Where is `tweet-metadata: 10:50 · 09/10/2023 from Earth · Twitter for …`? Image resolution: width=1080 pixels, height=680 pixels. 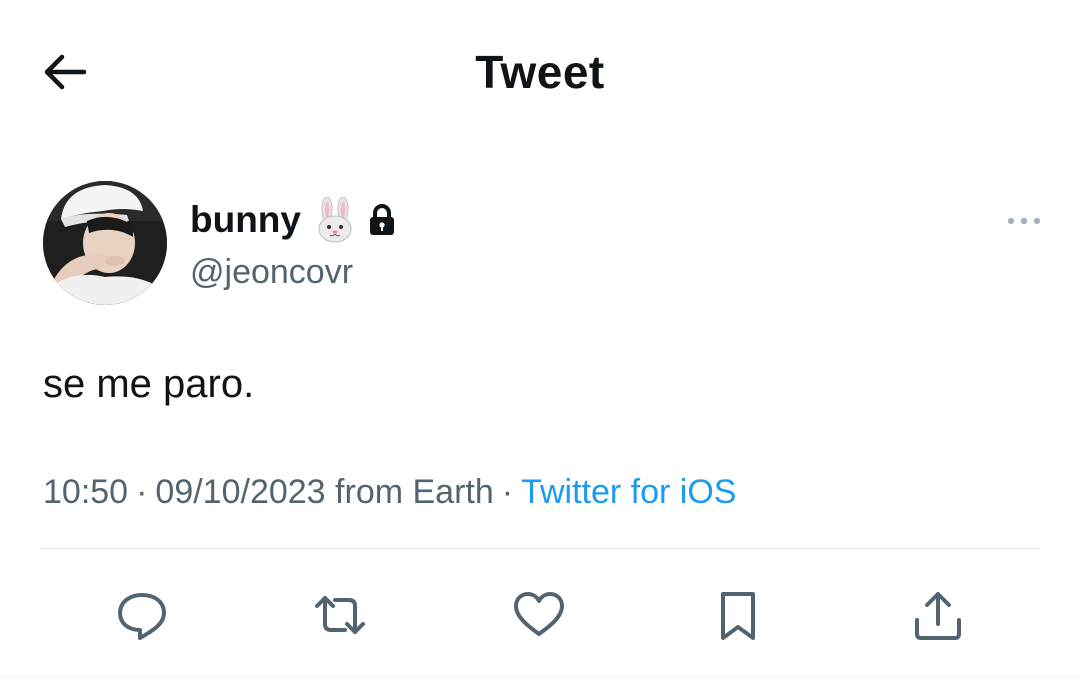 tweet-metadata: 10:50 · 09/10/2023 from Earth · Twitter for … is located at coordinates (389, 492).